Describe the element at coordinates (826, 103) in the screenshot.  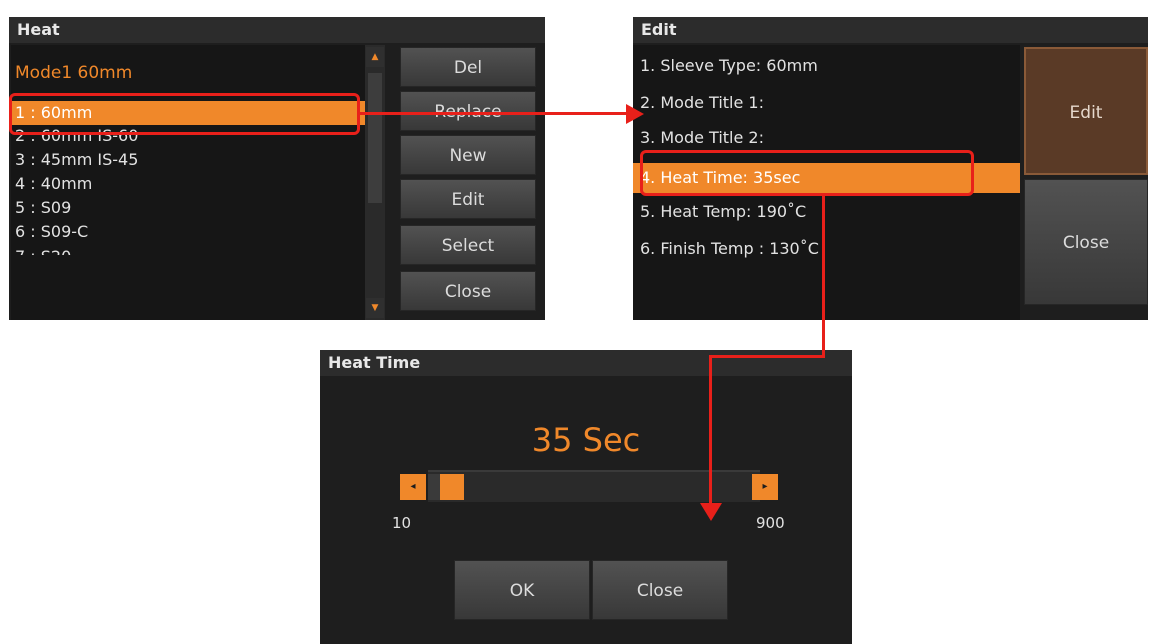
I see `list-item: 2. Mode Title 1:` at that location.